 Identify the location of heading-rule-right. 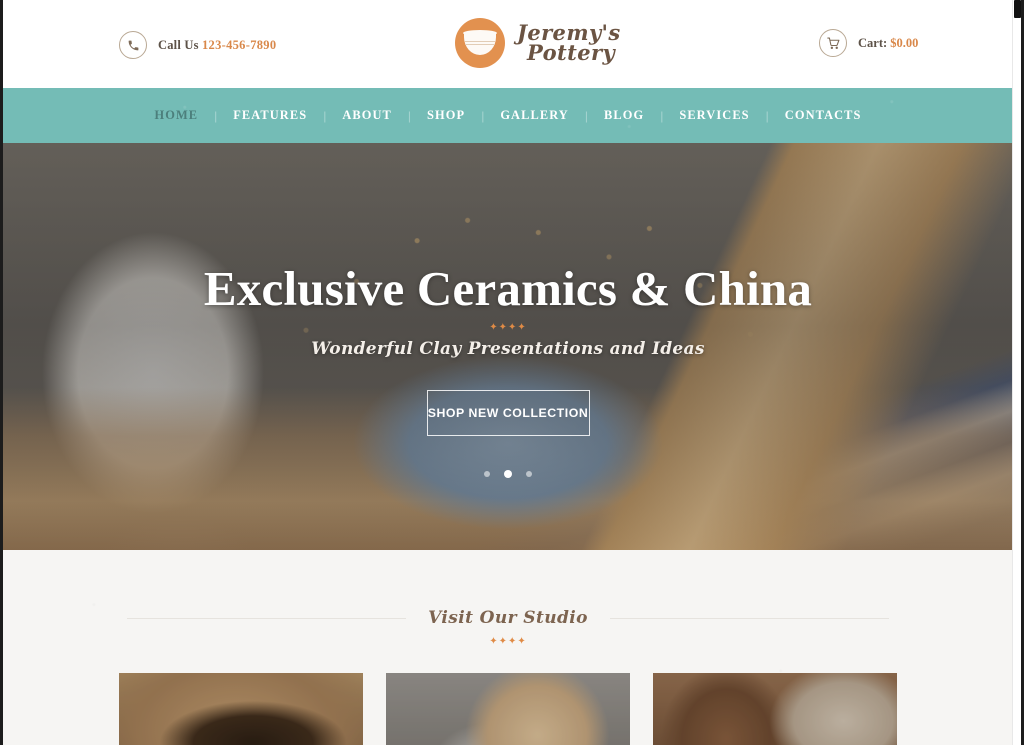
(749, 618).